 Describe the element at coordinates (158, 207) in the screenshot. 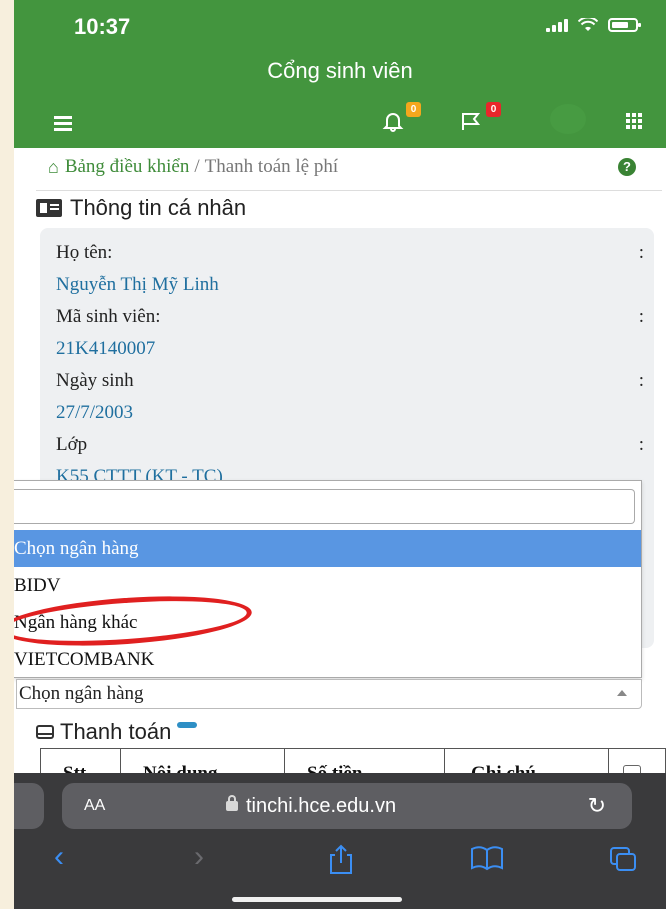

I see `personal-info-title: Thông tin cá nhân` at that location.